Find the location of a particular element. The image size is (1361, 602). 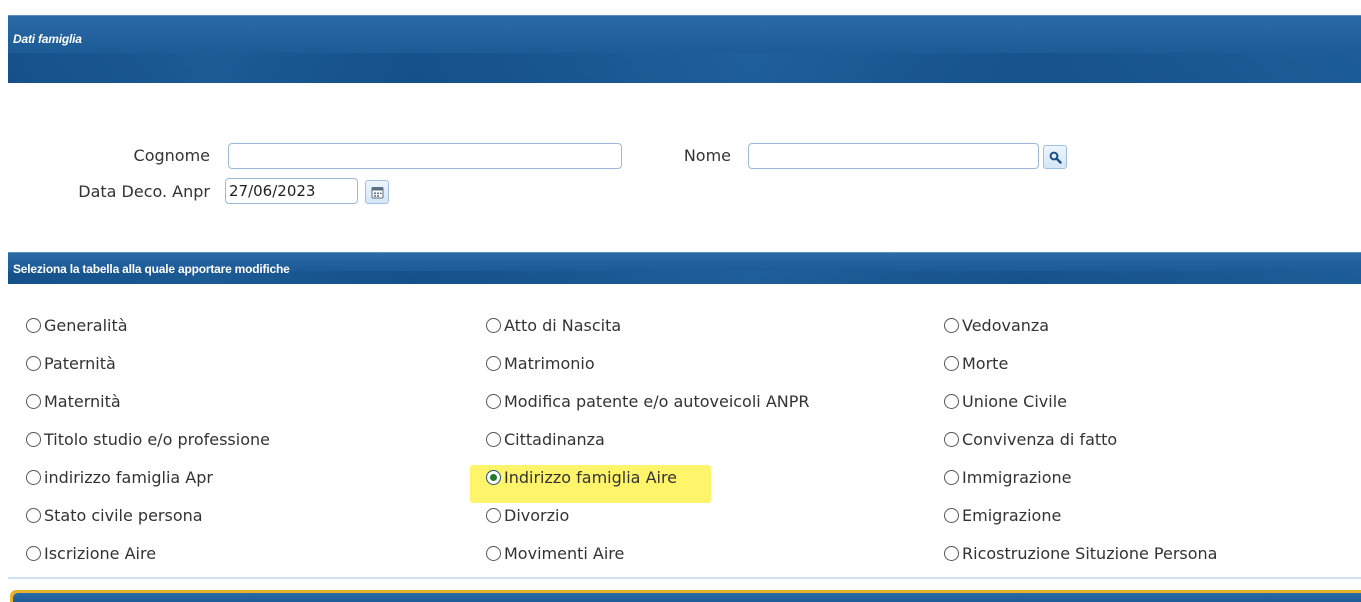

option-movimenti-aire: Movimenti Aire is located at coordinates (555, 553).